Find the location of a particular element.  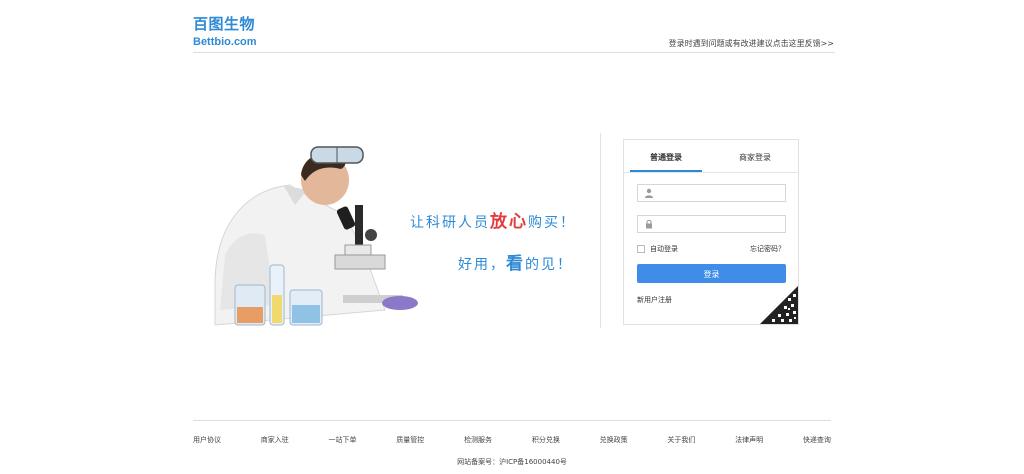

username-field is located at coordinates (711, 193).